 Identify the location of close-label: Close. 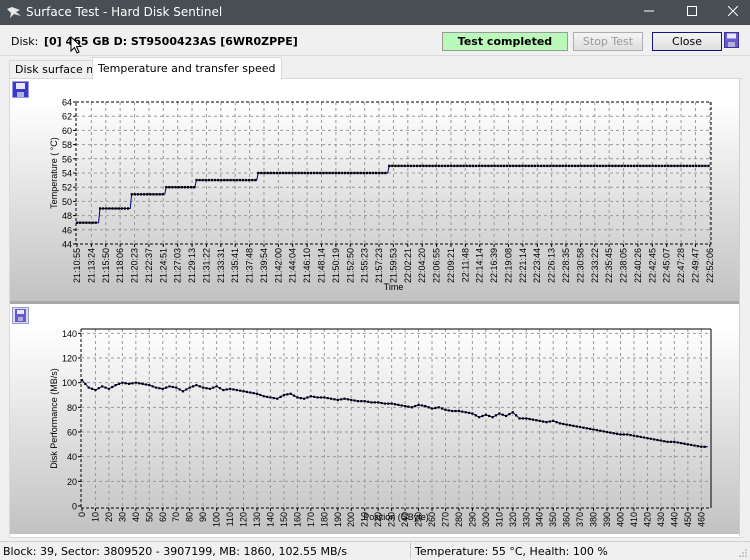
(687, 41).